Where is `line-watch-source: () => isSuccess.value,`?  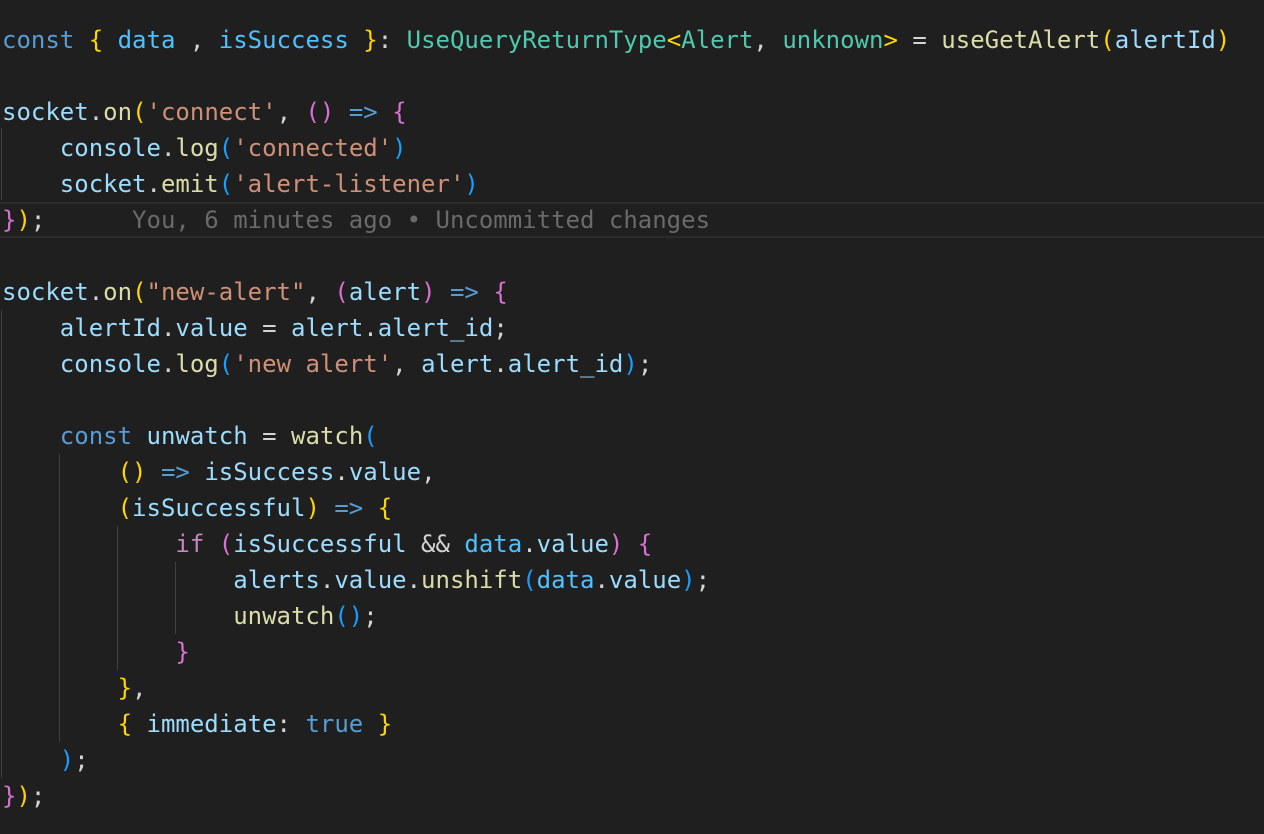 line-watch-source: () => isSuccess.value, is located at coordinates (633, 472).